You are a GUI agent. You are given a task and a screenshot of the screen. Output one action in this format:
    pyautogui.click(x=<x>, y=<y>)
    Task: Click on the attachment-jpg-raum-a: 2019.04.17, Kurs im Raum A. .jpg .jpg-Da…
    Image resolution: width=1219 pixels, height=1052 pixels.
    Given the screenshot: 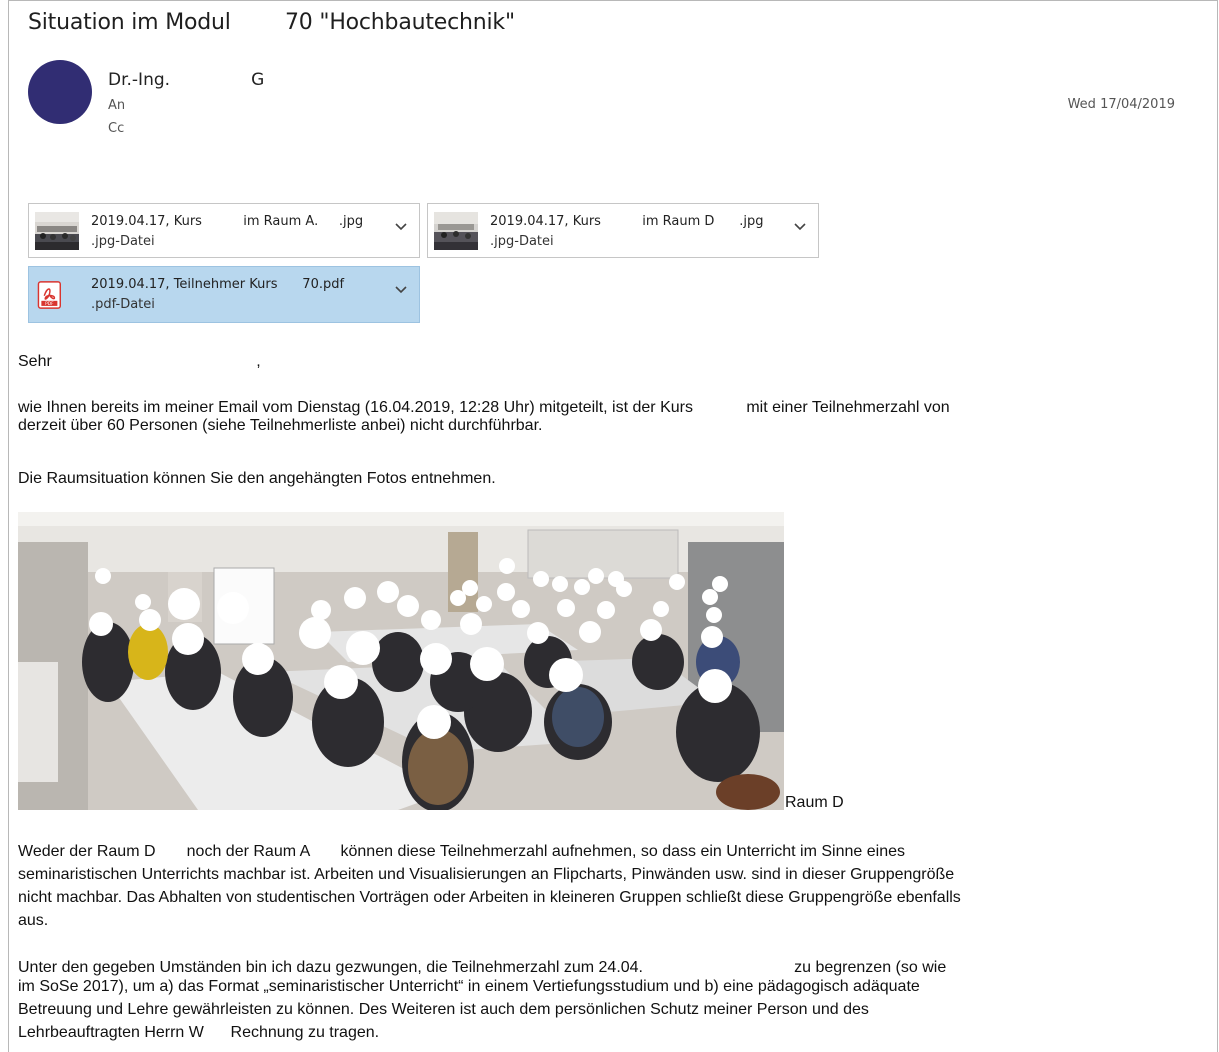 What is the action you would take?
    pyautogui.click(x=224, y=230)
    